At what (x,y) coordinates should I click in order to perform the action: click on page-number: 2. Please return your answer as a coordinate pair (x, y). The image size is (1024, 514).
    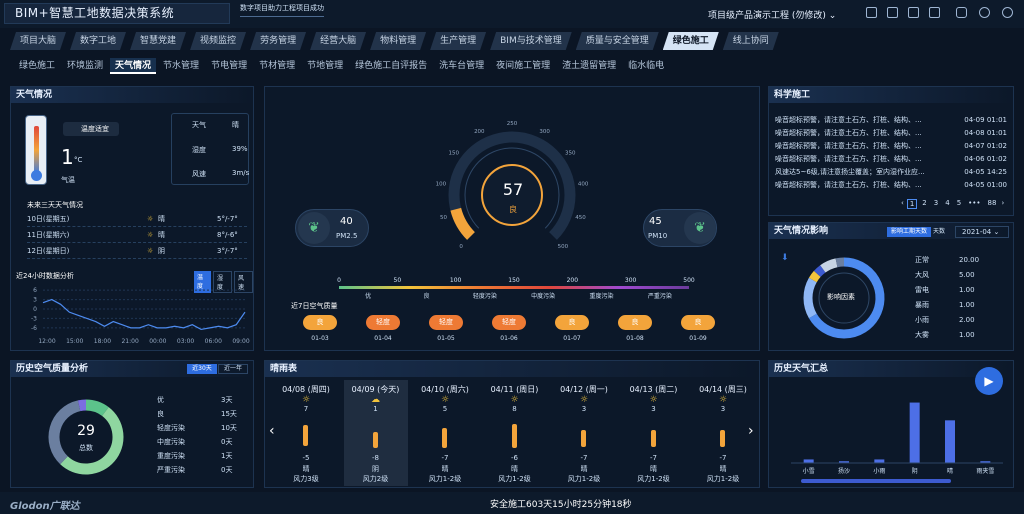
    Looking at the image, I should click on (924, 204).